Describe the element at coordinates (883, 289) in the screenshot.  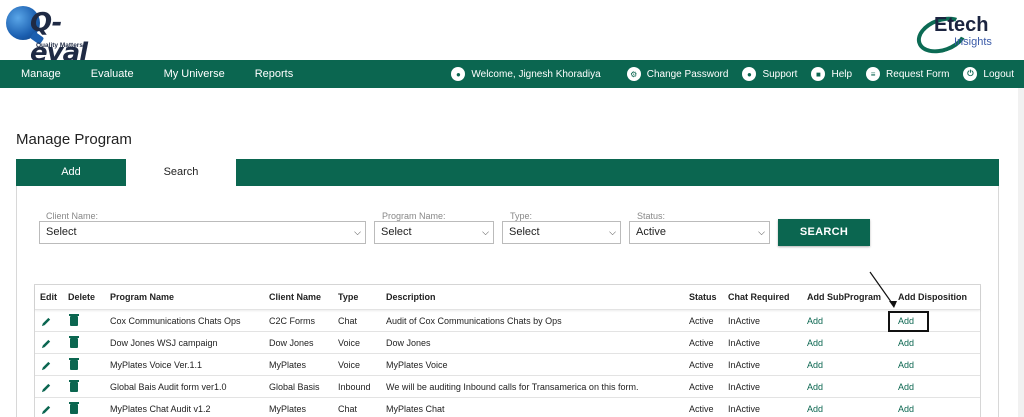
I see `annotation-arrow-icon` at that location.